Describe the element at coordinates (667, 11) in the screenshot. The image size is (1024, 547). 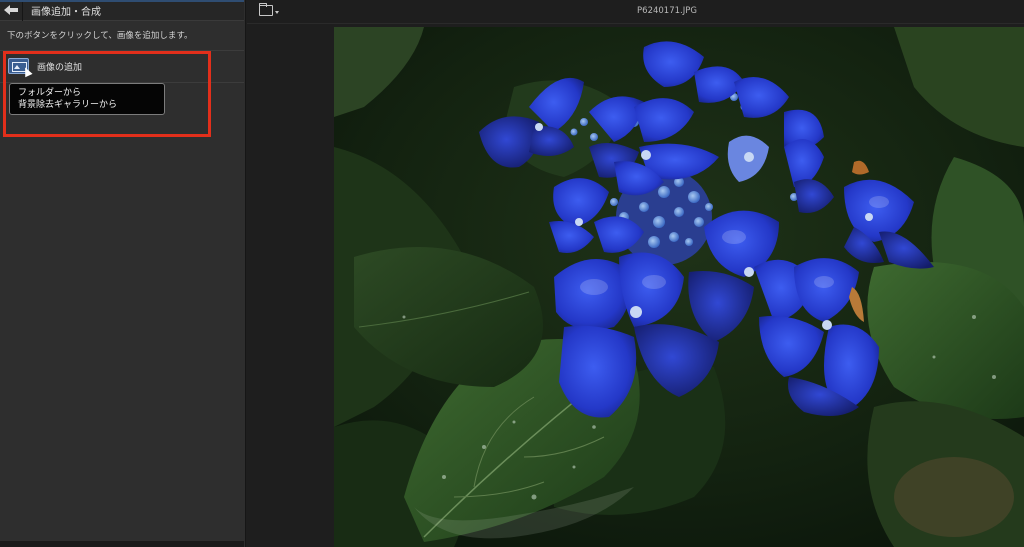
I see `image-filename: P6240171.JPG` at that location.